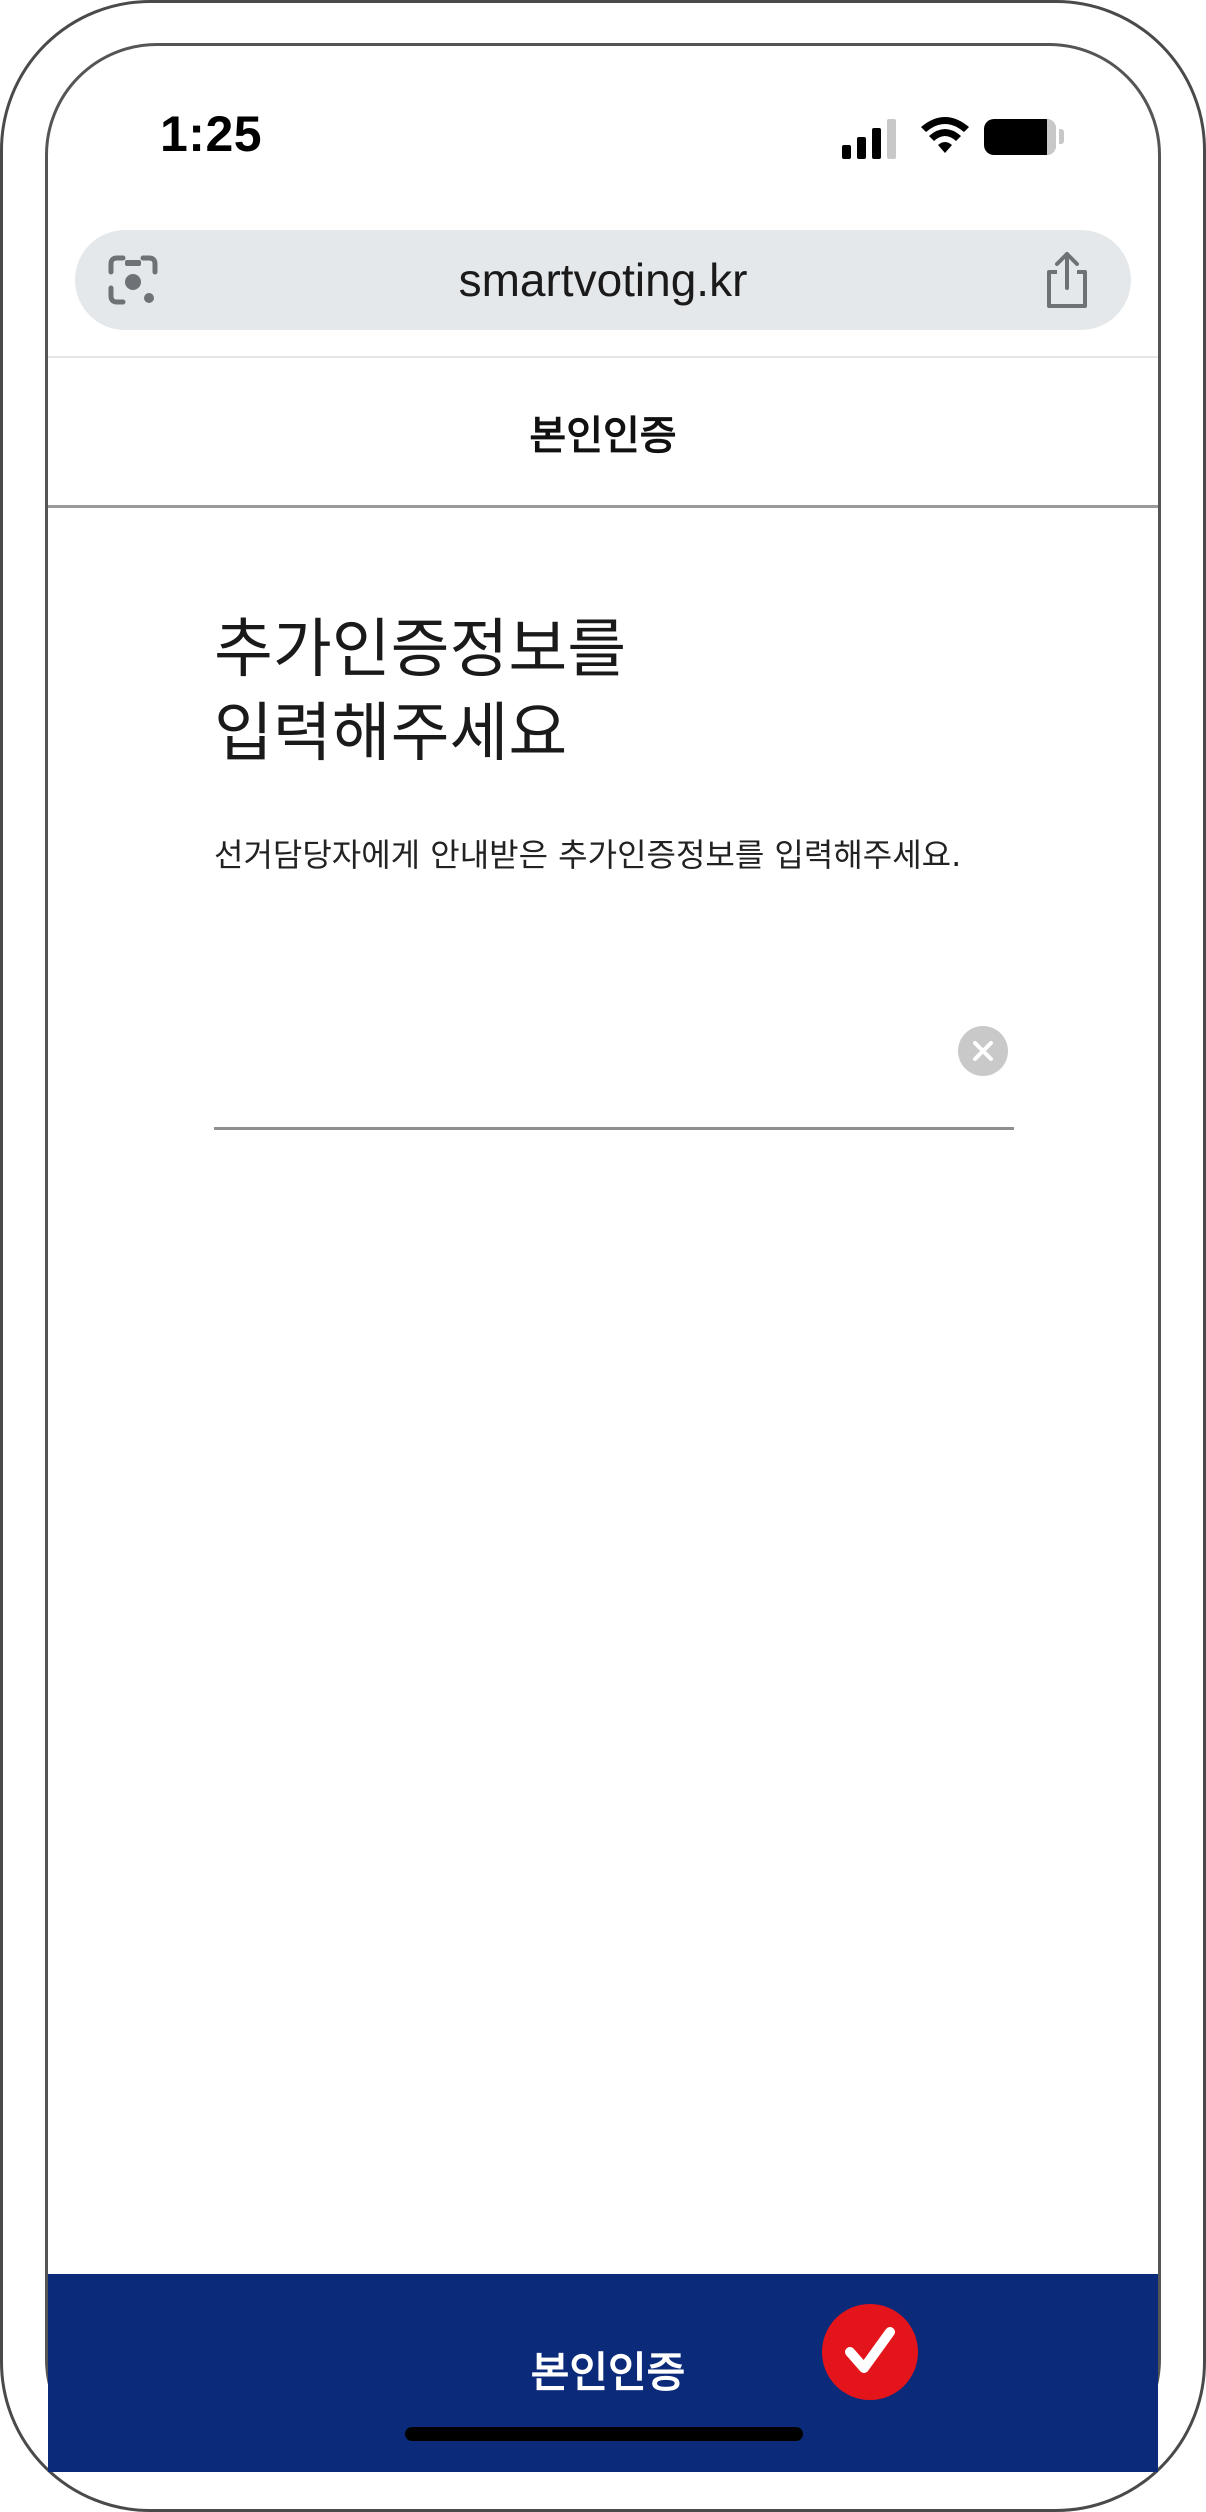 The width and height of the screenshot is (1206, 2512). I want to click on status-time: 1:25, so click(211, 134).